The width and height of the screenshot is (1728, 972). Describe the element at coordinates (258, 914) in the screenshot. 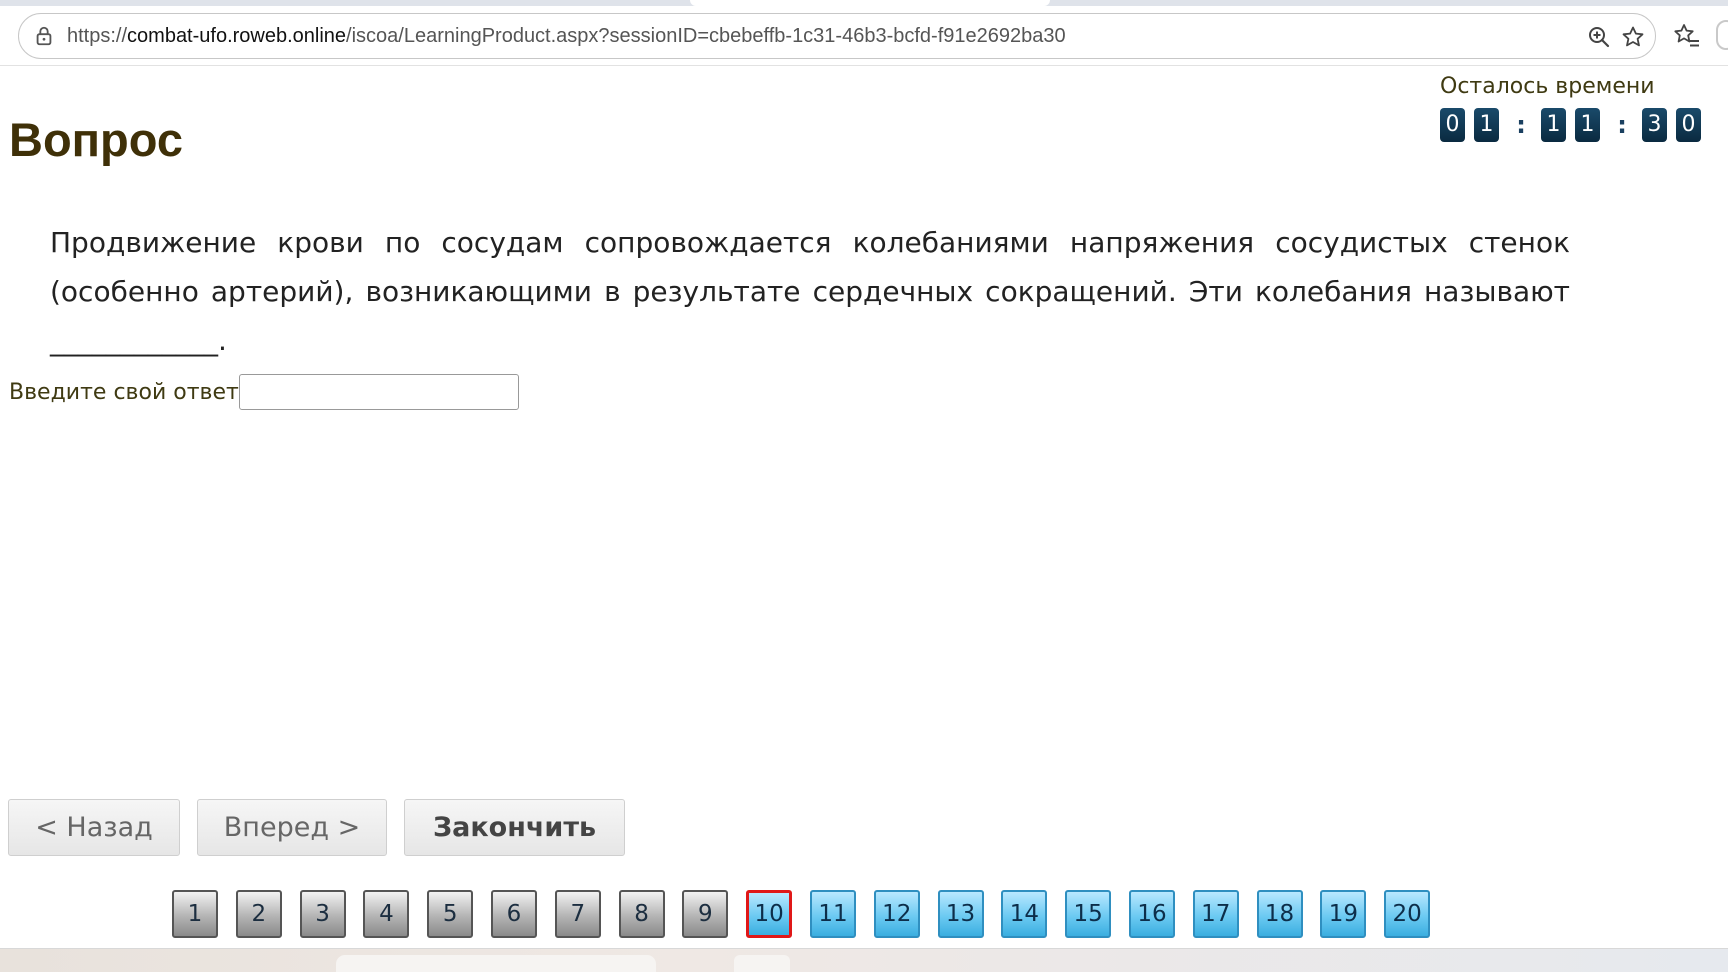

I see `page-button-2: 2` at that location.